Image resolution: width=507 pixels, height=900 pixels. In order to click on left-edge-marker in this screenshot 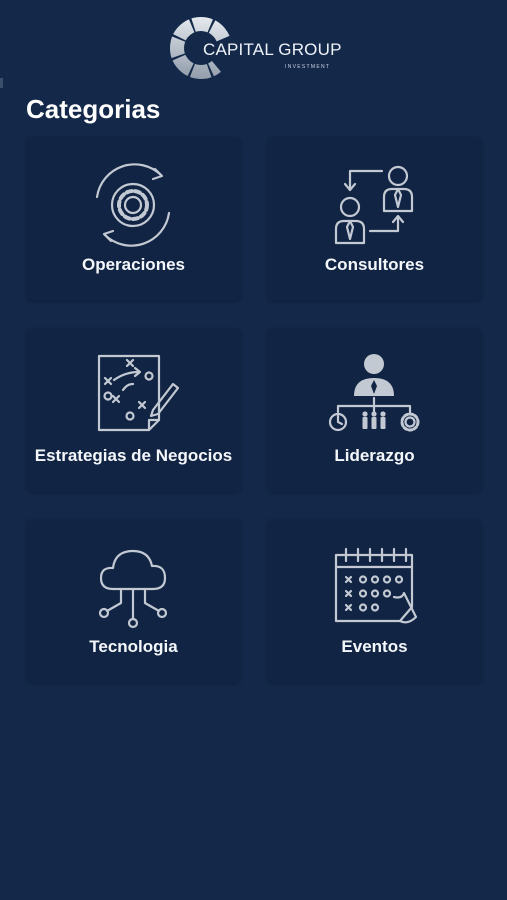, I will do `click(1, 83)`.